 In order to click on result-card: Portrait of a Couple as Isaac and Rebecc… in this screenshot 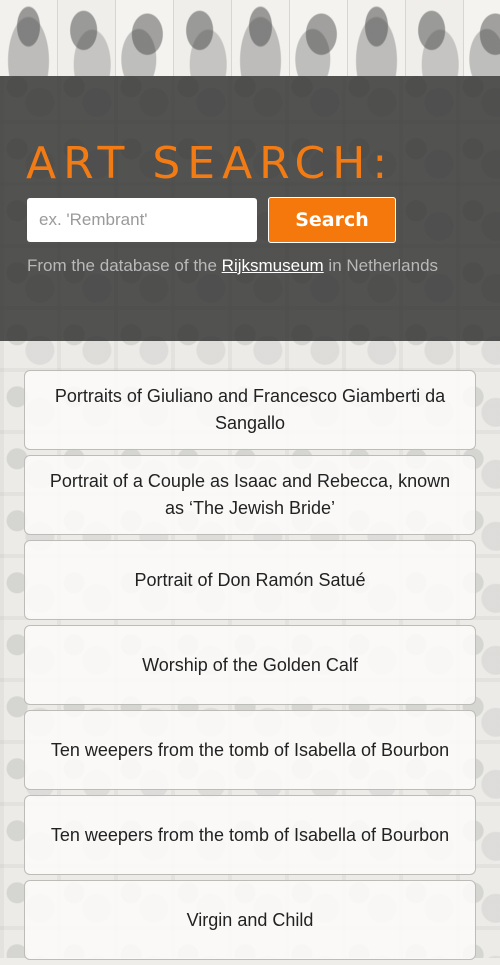, I will do `click(250, 495)`.